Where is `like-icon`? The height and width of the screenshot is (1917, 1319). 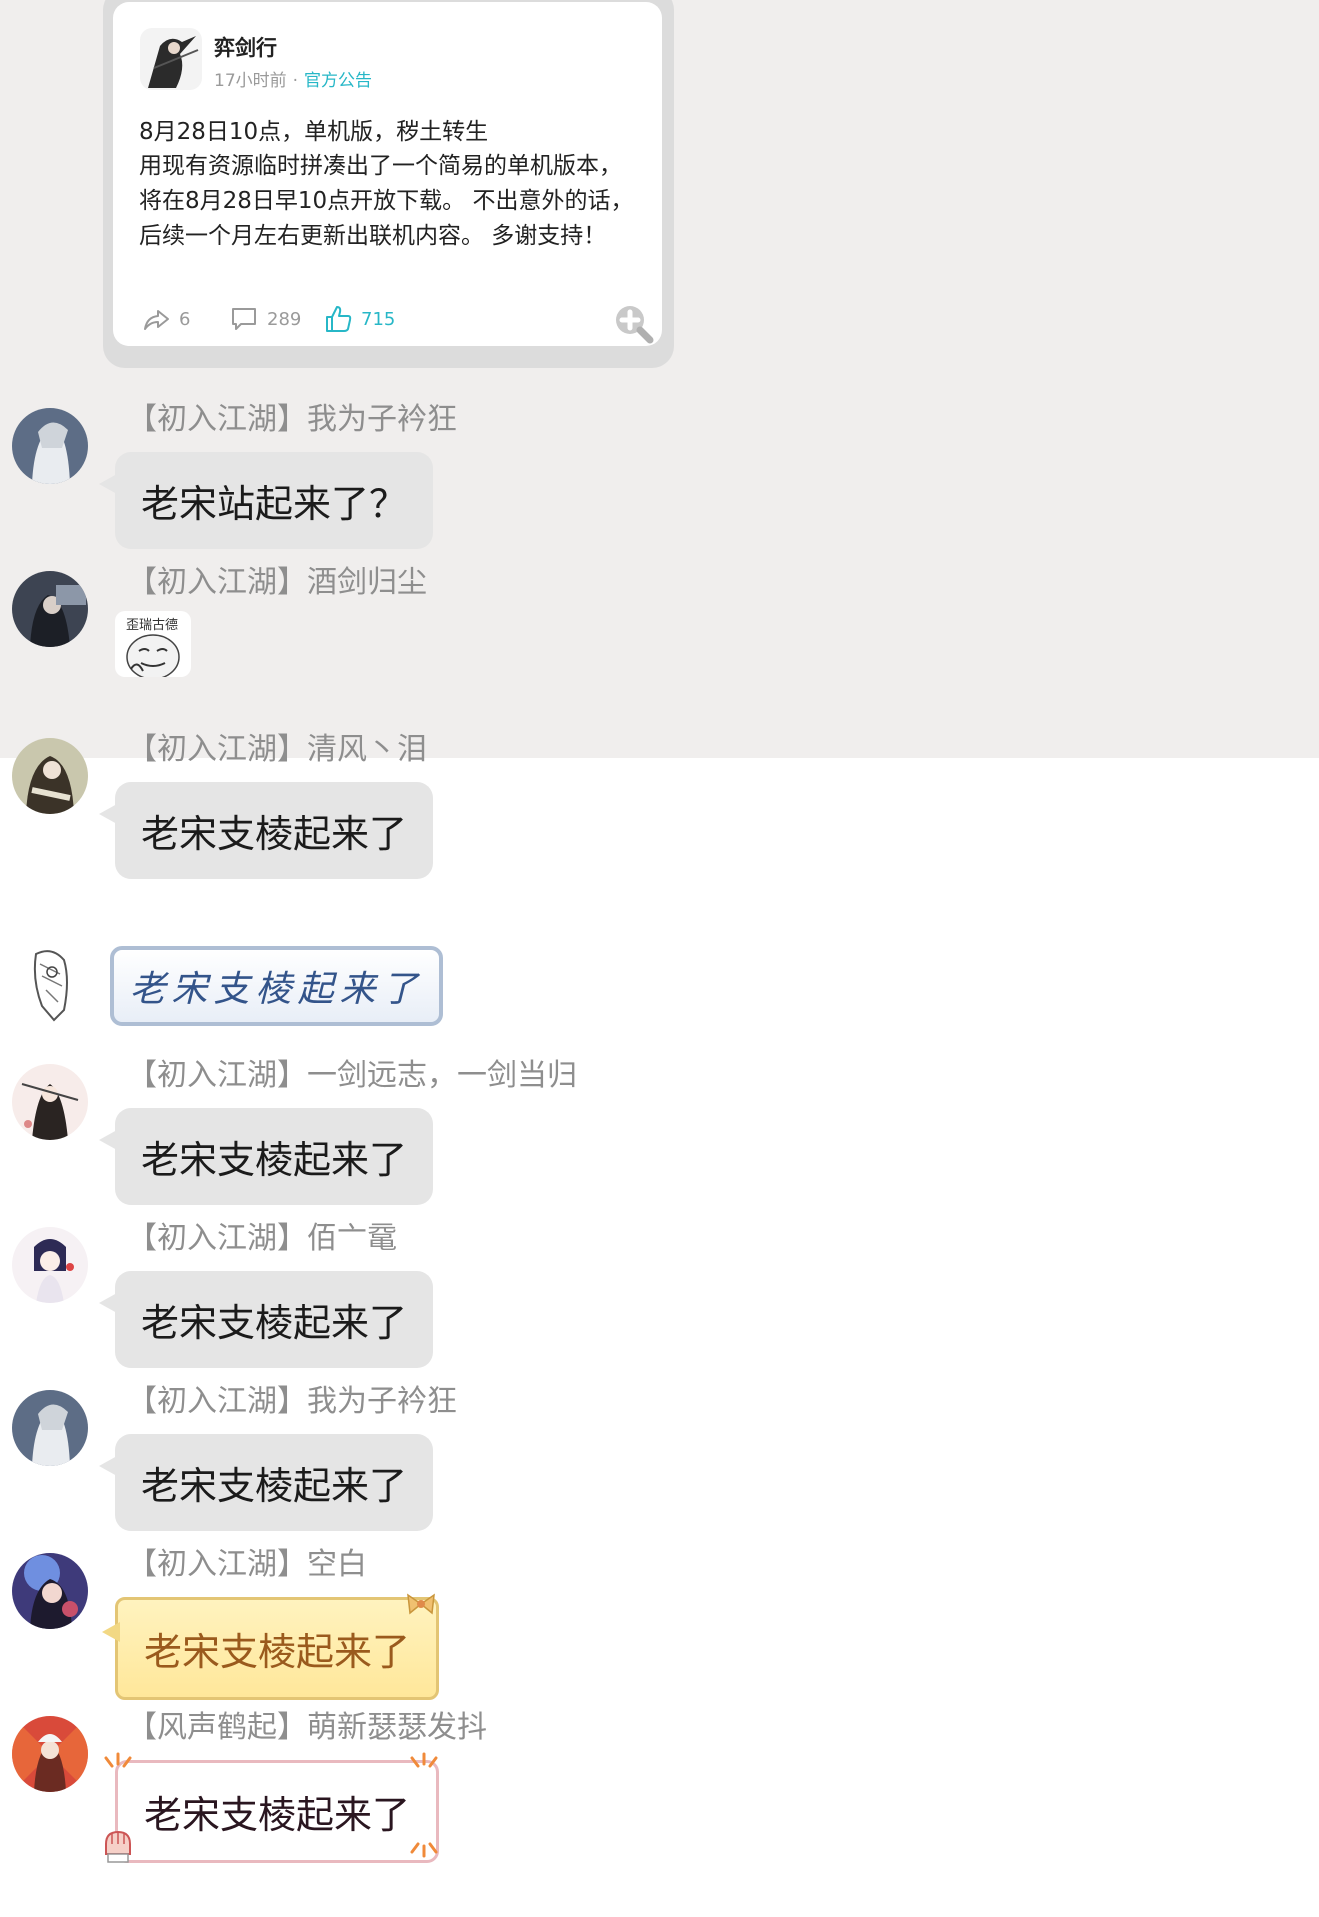
like-icon is located at coordinates (339, 319).